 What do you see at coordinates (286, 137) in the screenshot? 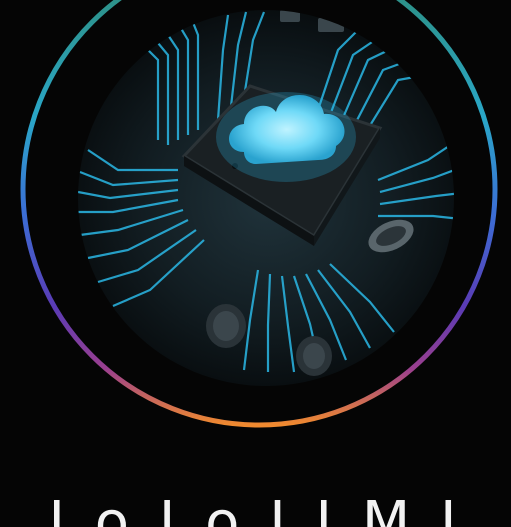
I see `cloud-icon` at bounding box center [286, 137].